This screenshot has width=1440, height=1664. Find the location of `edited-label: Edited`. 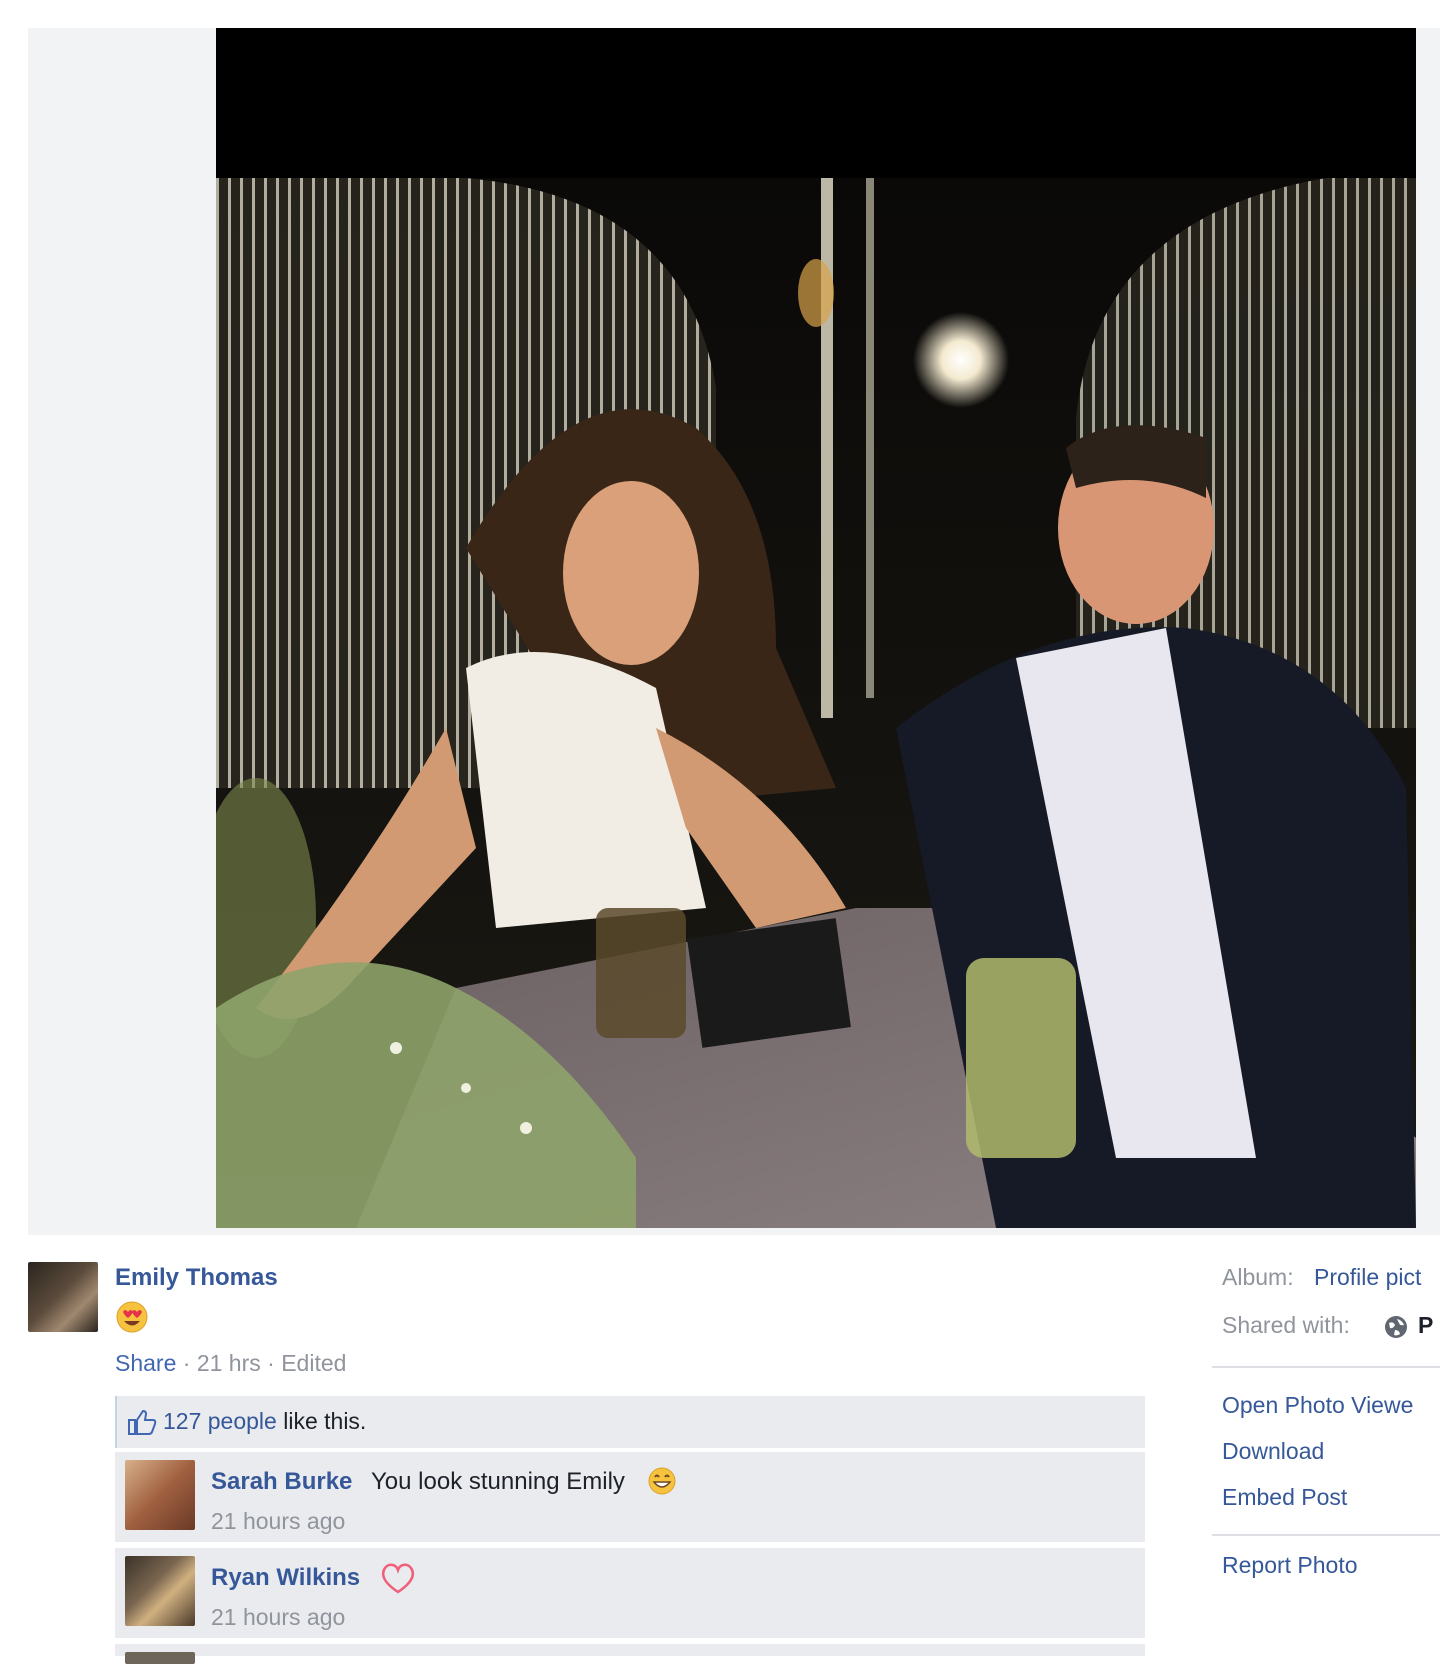

edited-label: Edited is located at coordinates (313, 1363).